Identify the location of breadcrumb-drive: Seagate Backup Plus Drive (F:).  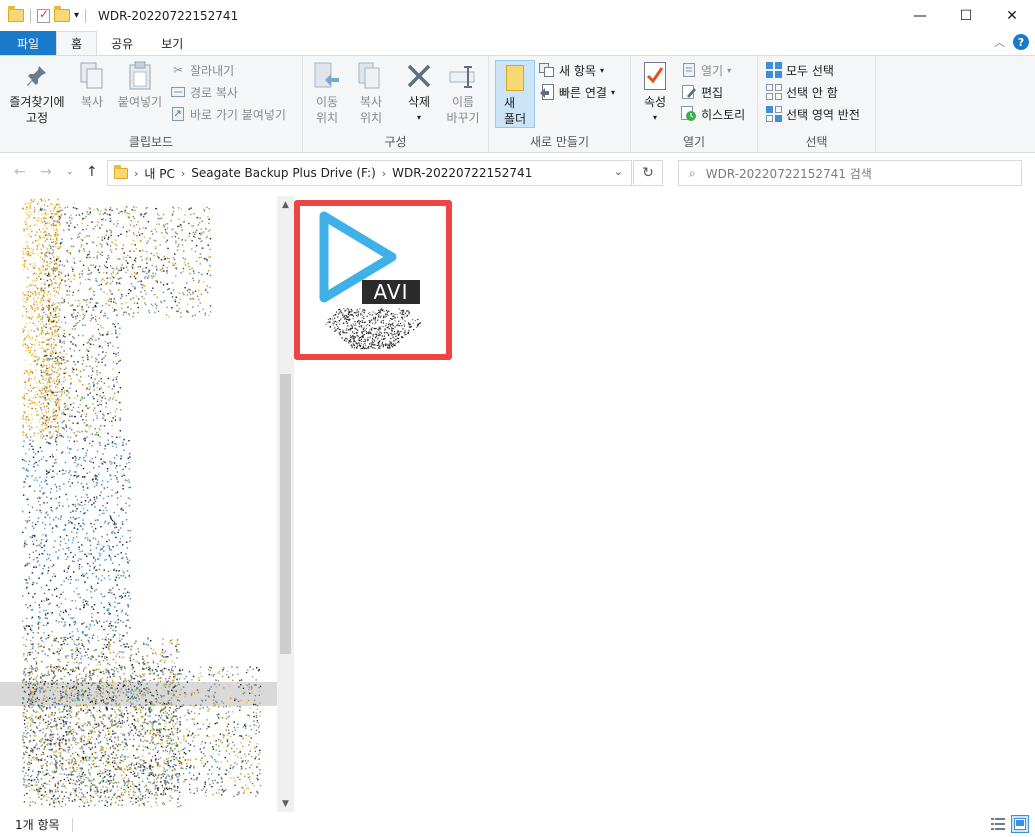
(283, 173).